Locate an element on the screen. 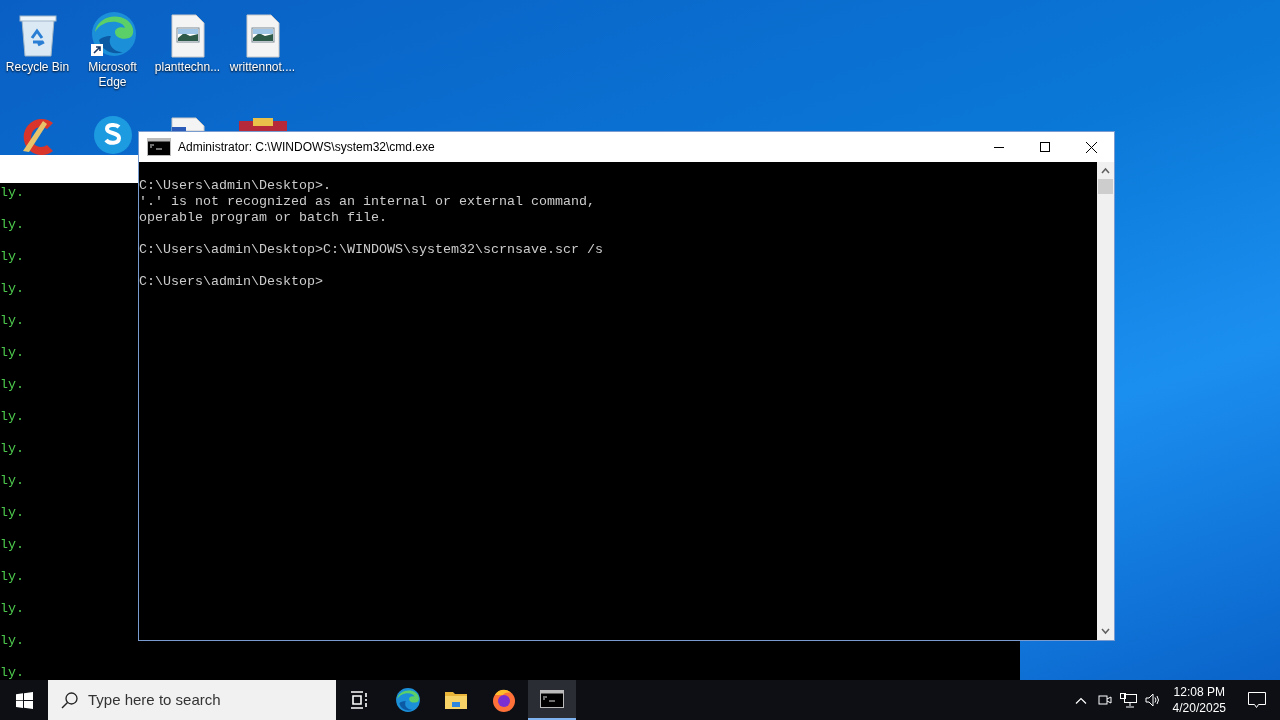 The image size is (1280, 720). folder-icon is located at coordinates (456, 700).